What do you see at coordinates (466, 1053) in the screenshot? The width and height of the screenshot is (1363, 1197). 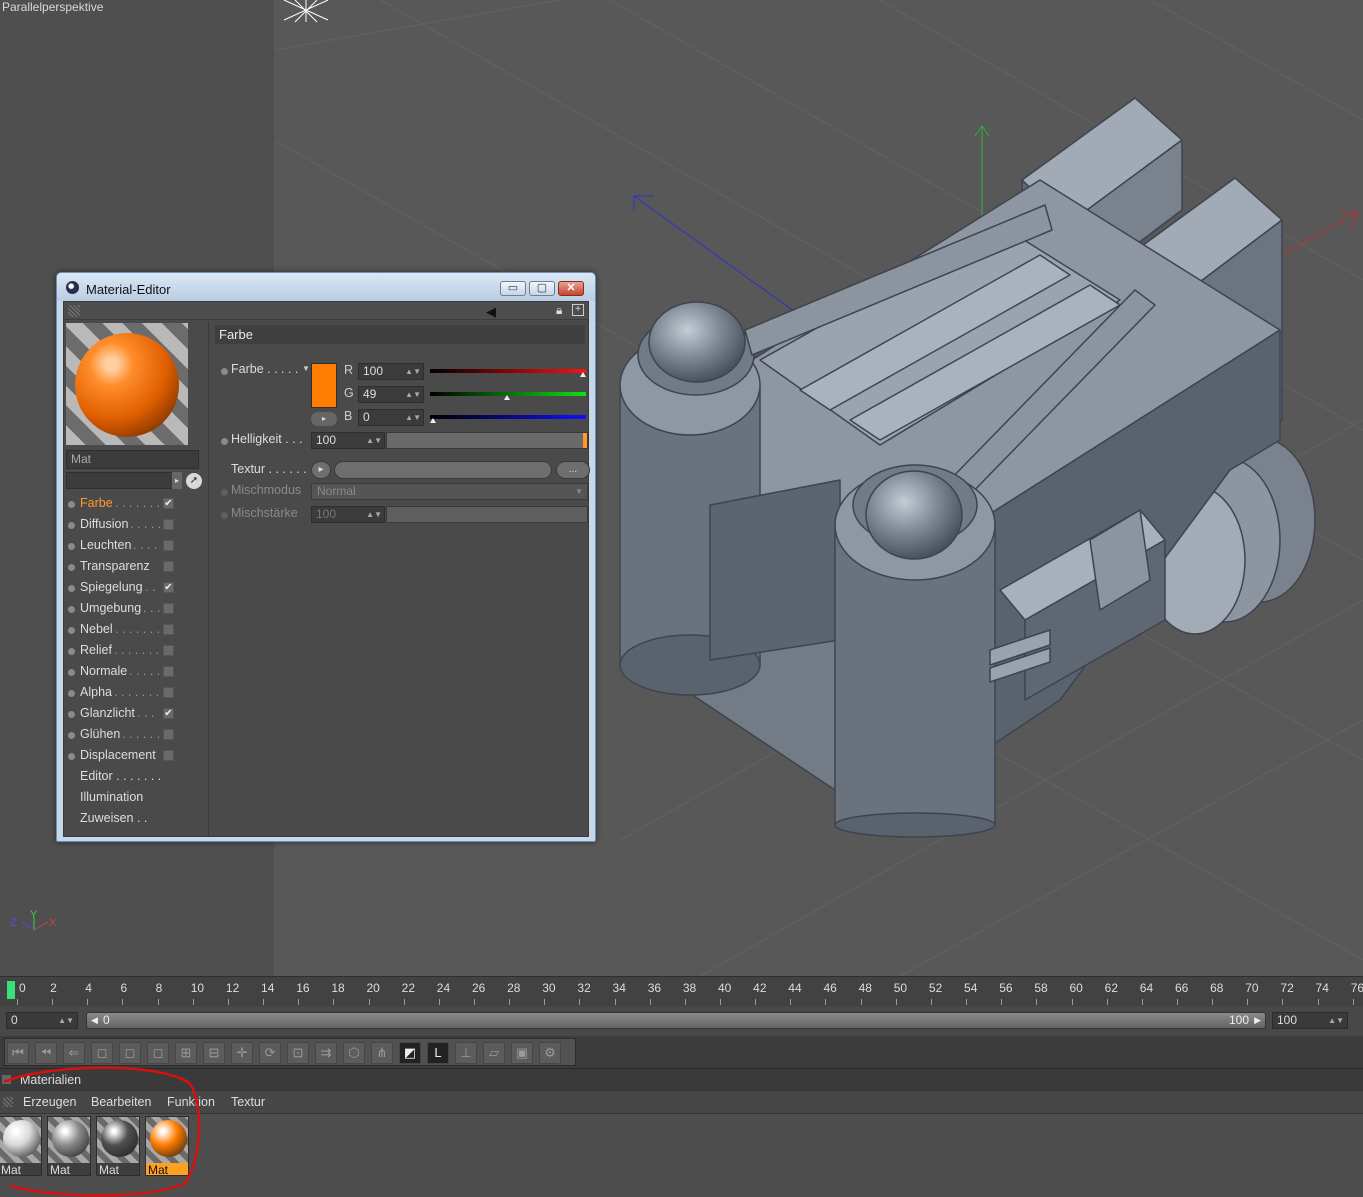 I see `axis-icon: ⊥` at bounding box center [466, 1053].